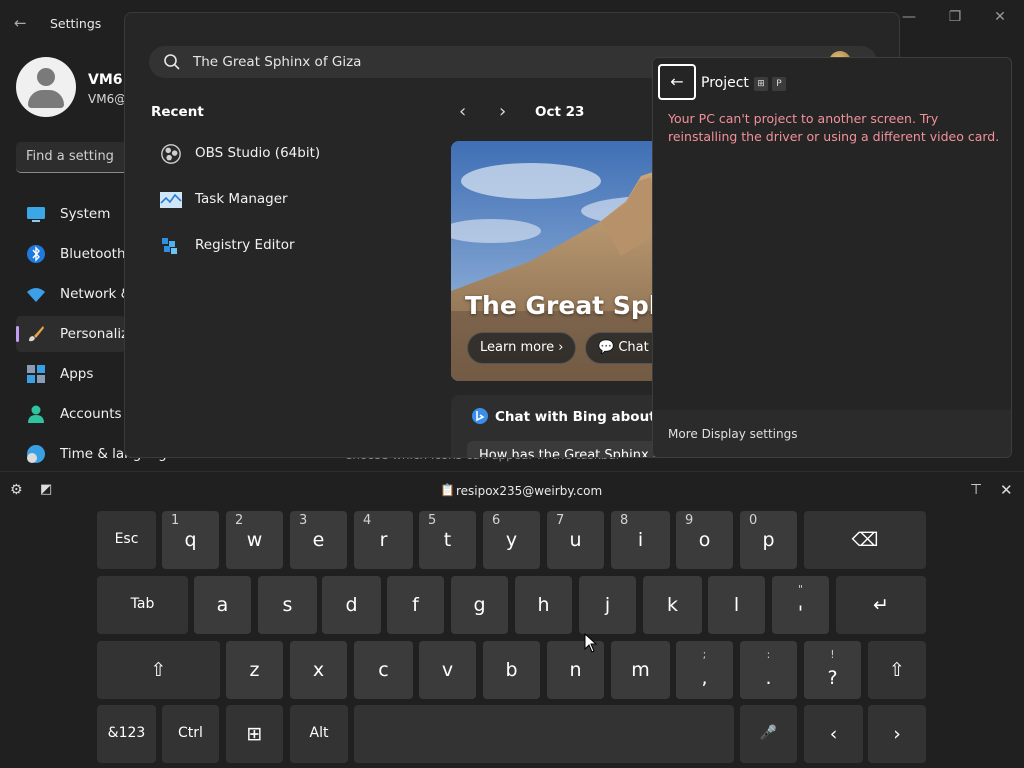 This screenshot has height=768, width=1024. What do you see at coordinates (560, 520) in the screenshot?
I see `key-alt-label: 7` at bounding box center [560, 520].